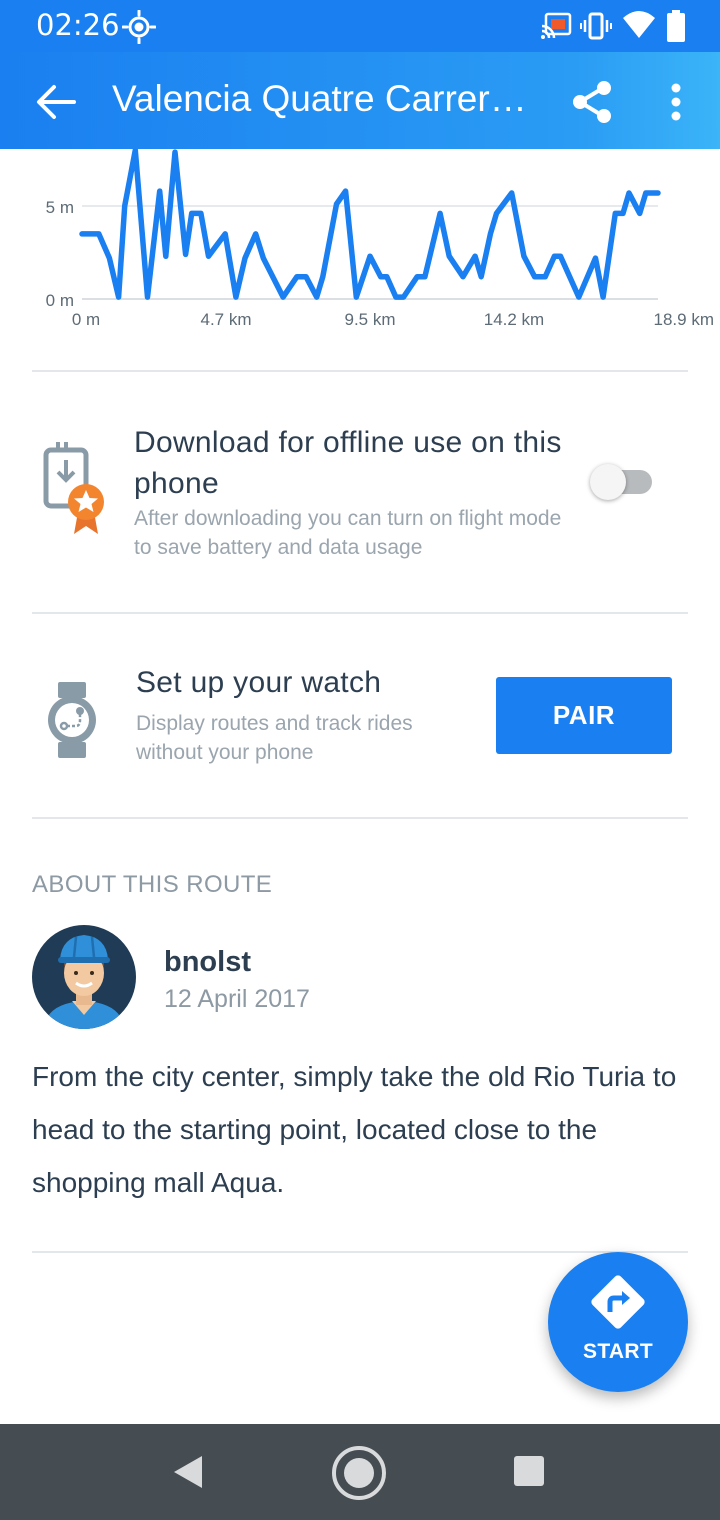 Image resolution: width=720 pixels, height=1520 pixels. I want to click on status-time: 02:26, so click(78, 25).